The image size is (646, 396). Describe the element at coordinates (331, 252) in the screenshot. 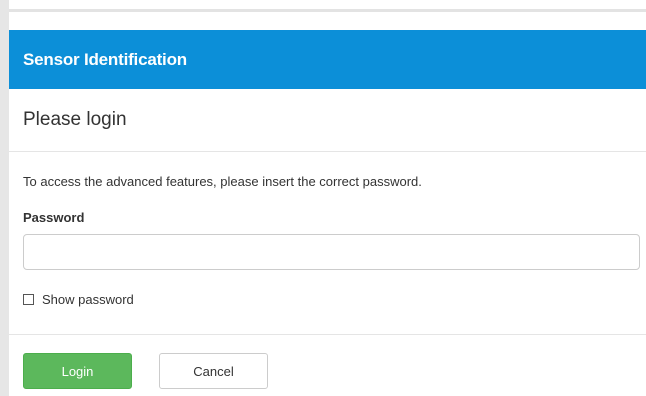

I see `password-input` at that location.